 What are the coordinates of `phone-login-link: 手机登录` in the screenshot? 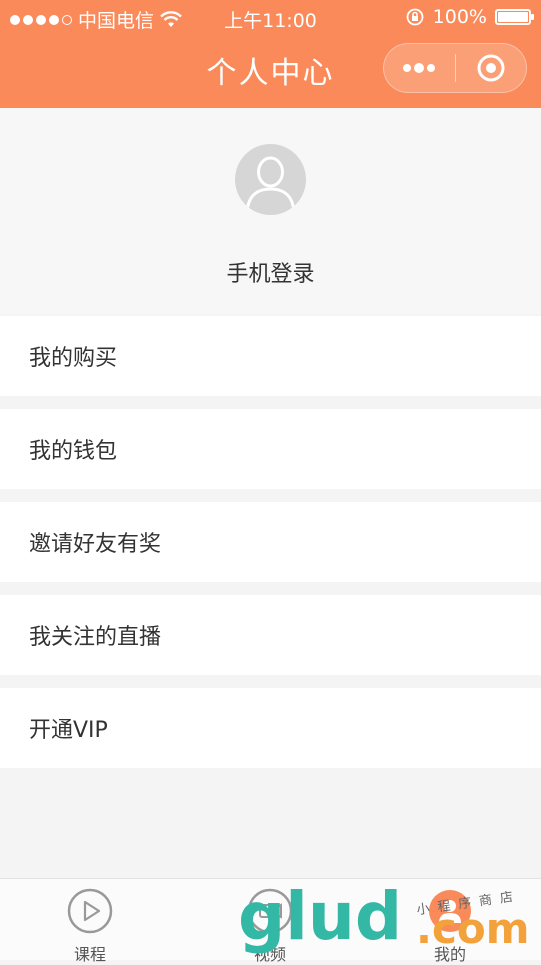 It's located at (270, 272).